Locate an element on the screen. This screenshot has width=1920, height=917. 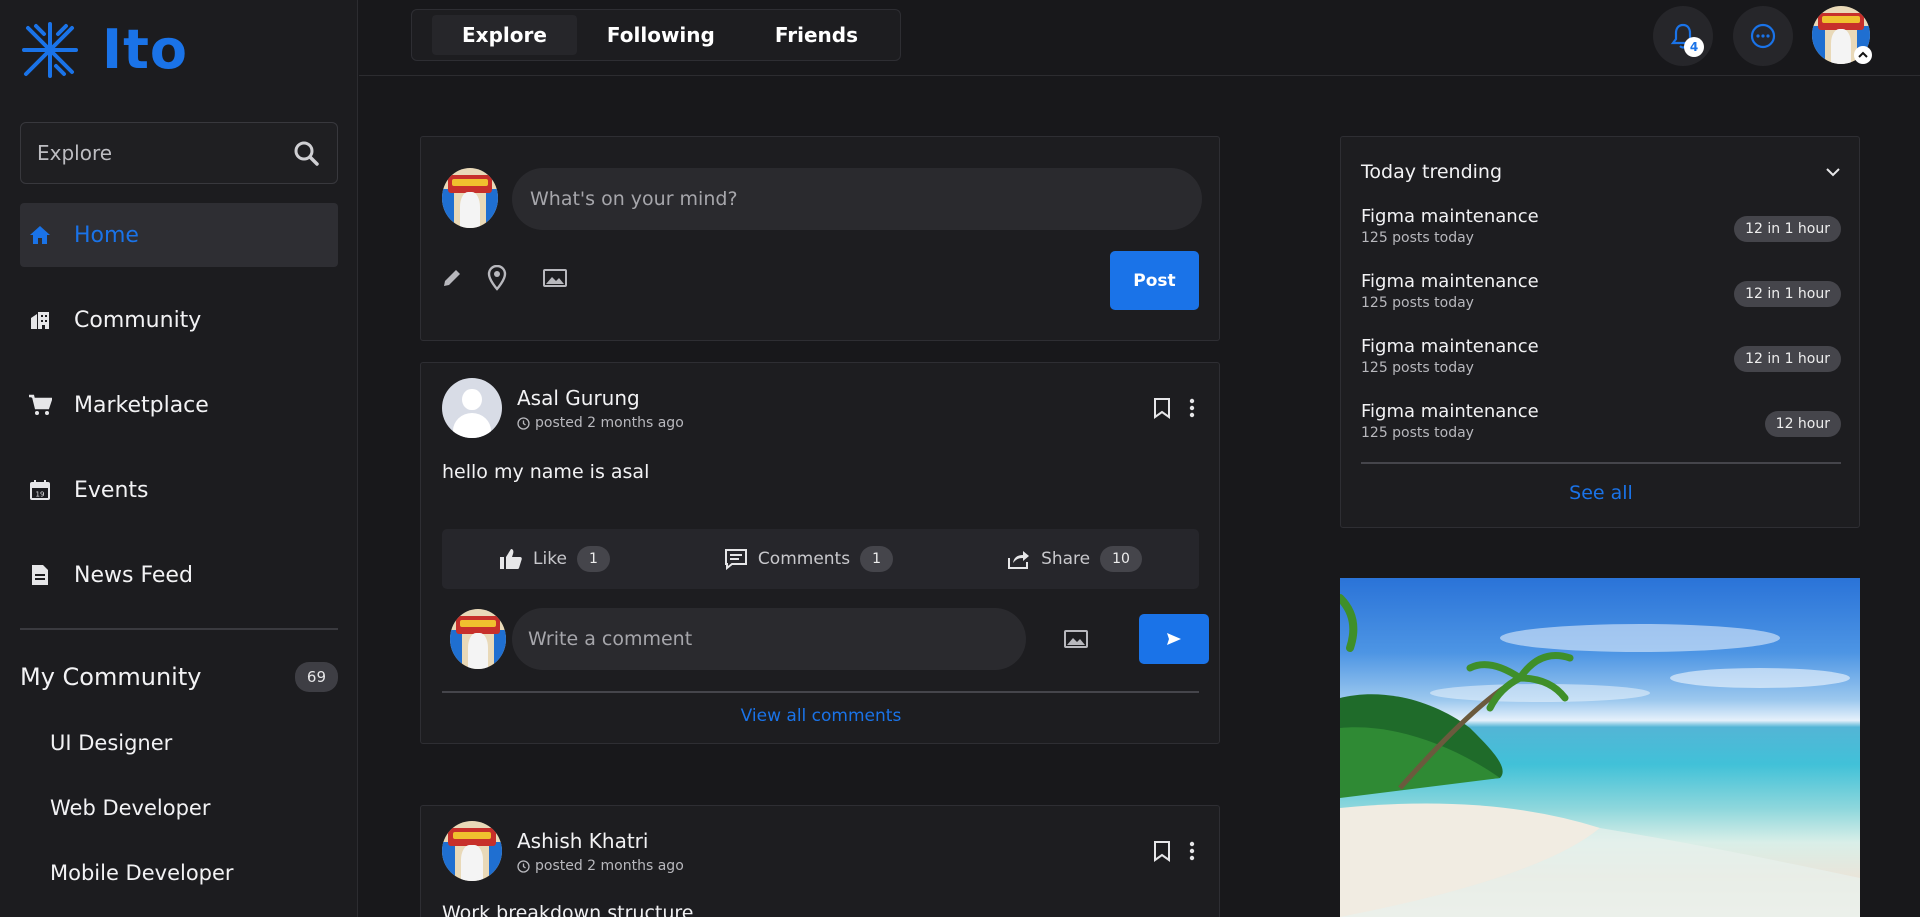
chevron-up-icon is located at coordinates (1863, 55).